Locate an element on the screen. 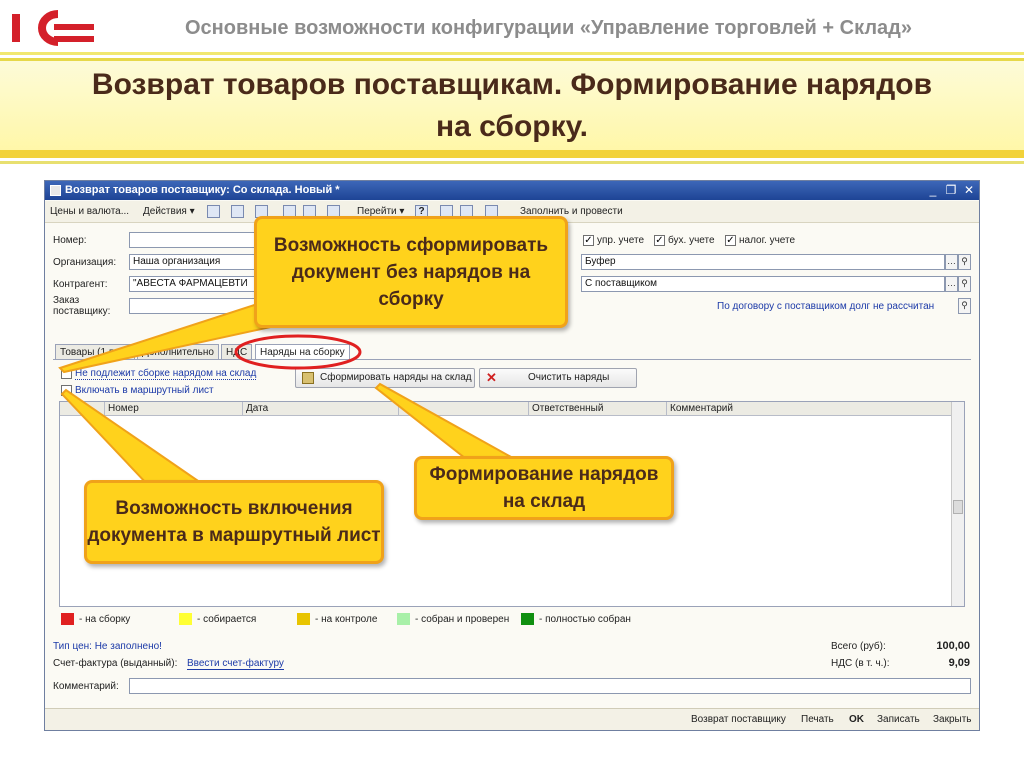 The width and height of the screenshot is (1024, 768). tab-highlight-ellipse is located at coordinates (298, 352).